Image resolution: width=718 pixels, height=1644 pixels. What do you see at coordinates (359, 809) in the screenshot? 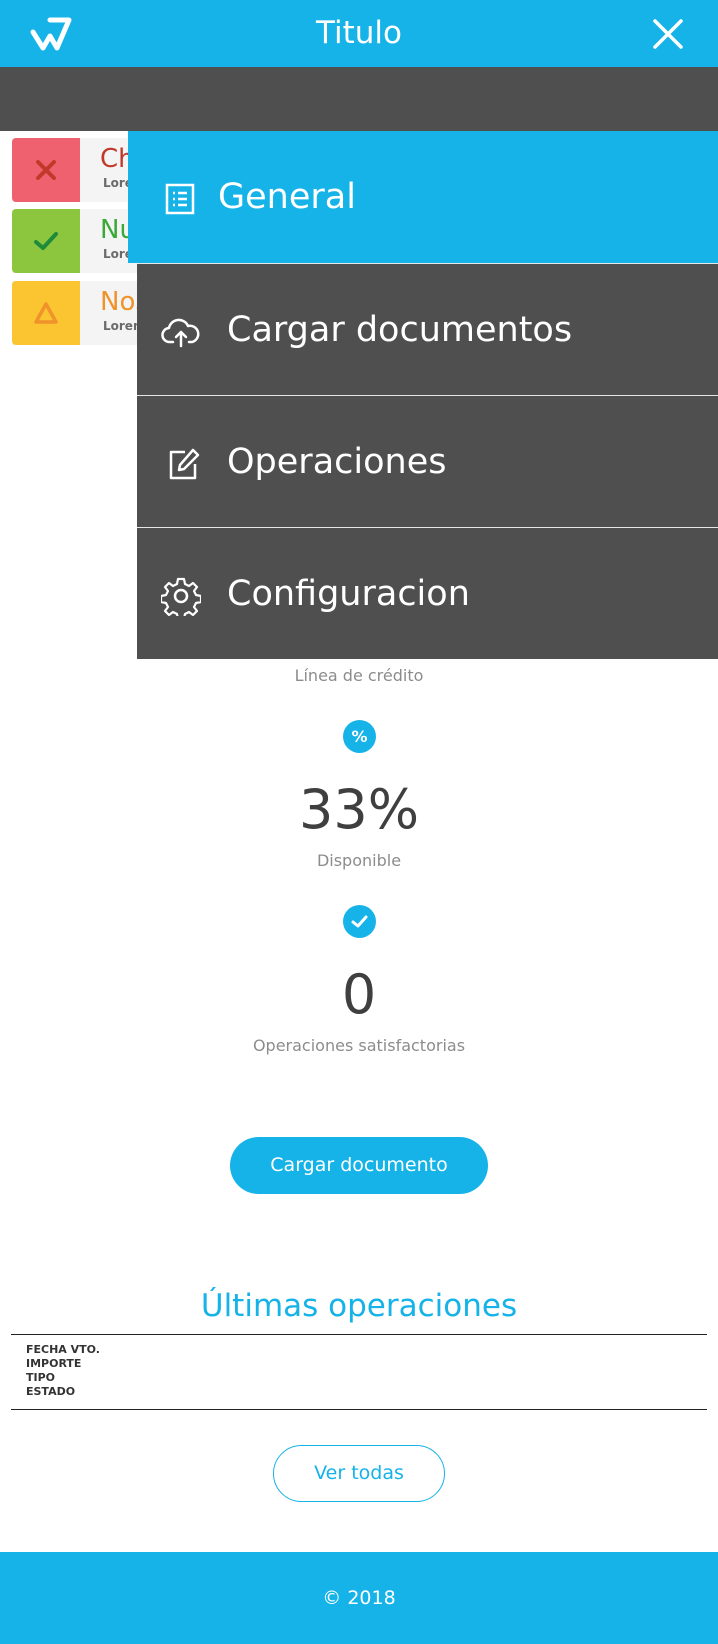
I see `available-value: 33%` at bounding box center [359, 809].